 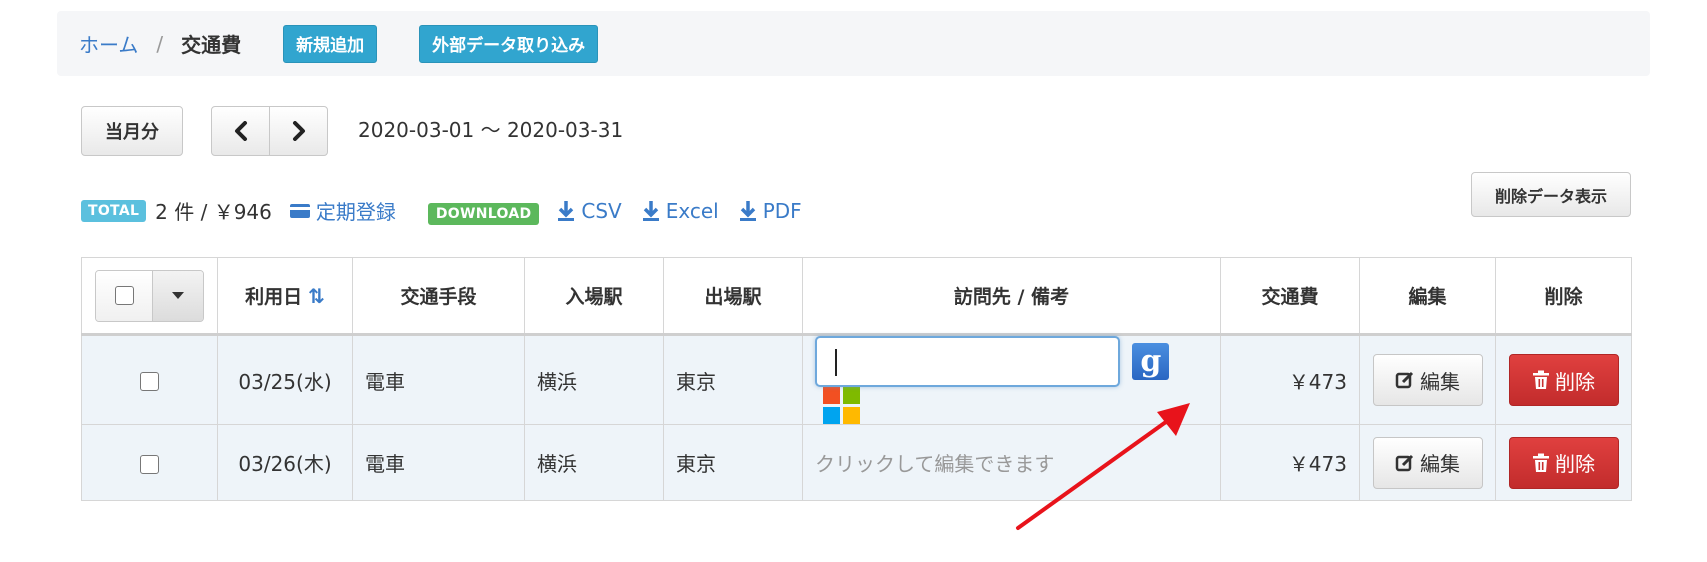 What do you see at coordinates (831, 415) in the screenshot?
I see `ms-square-blue` at bounding box center [831, 415].